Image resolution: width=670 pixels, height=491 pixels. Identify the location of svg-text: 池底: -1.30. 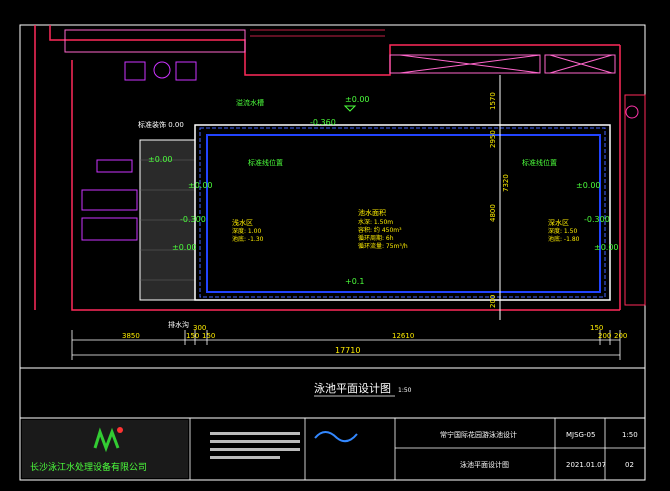
(248, 239).